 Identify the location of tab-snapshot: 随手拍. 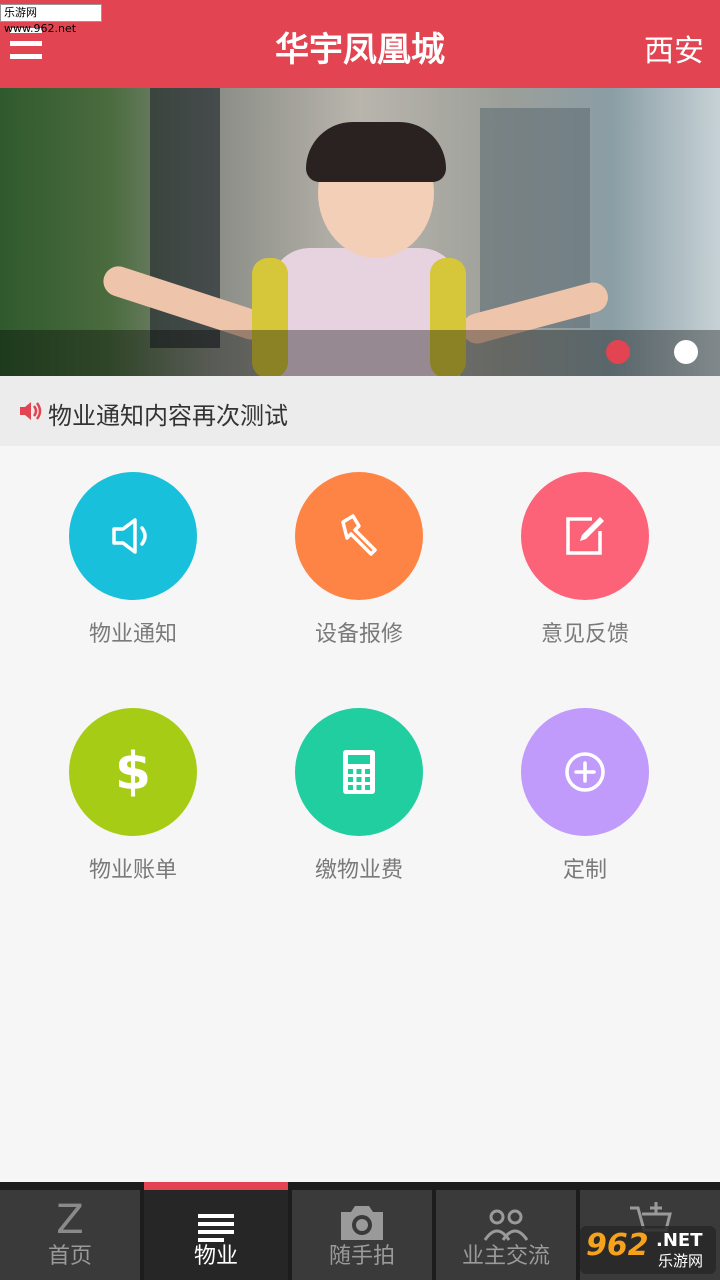
(362, 1235).